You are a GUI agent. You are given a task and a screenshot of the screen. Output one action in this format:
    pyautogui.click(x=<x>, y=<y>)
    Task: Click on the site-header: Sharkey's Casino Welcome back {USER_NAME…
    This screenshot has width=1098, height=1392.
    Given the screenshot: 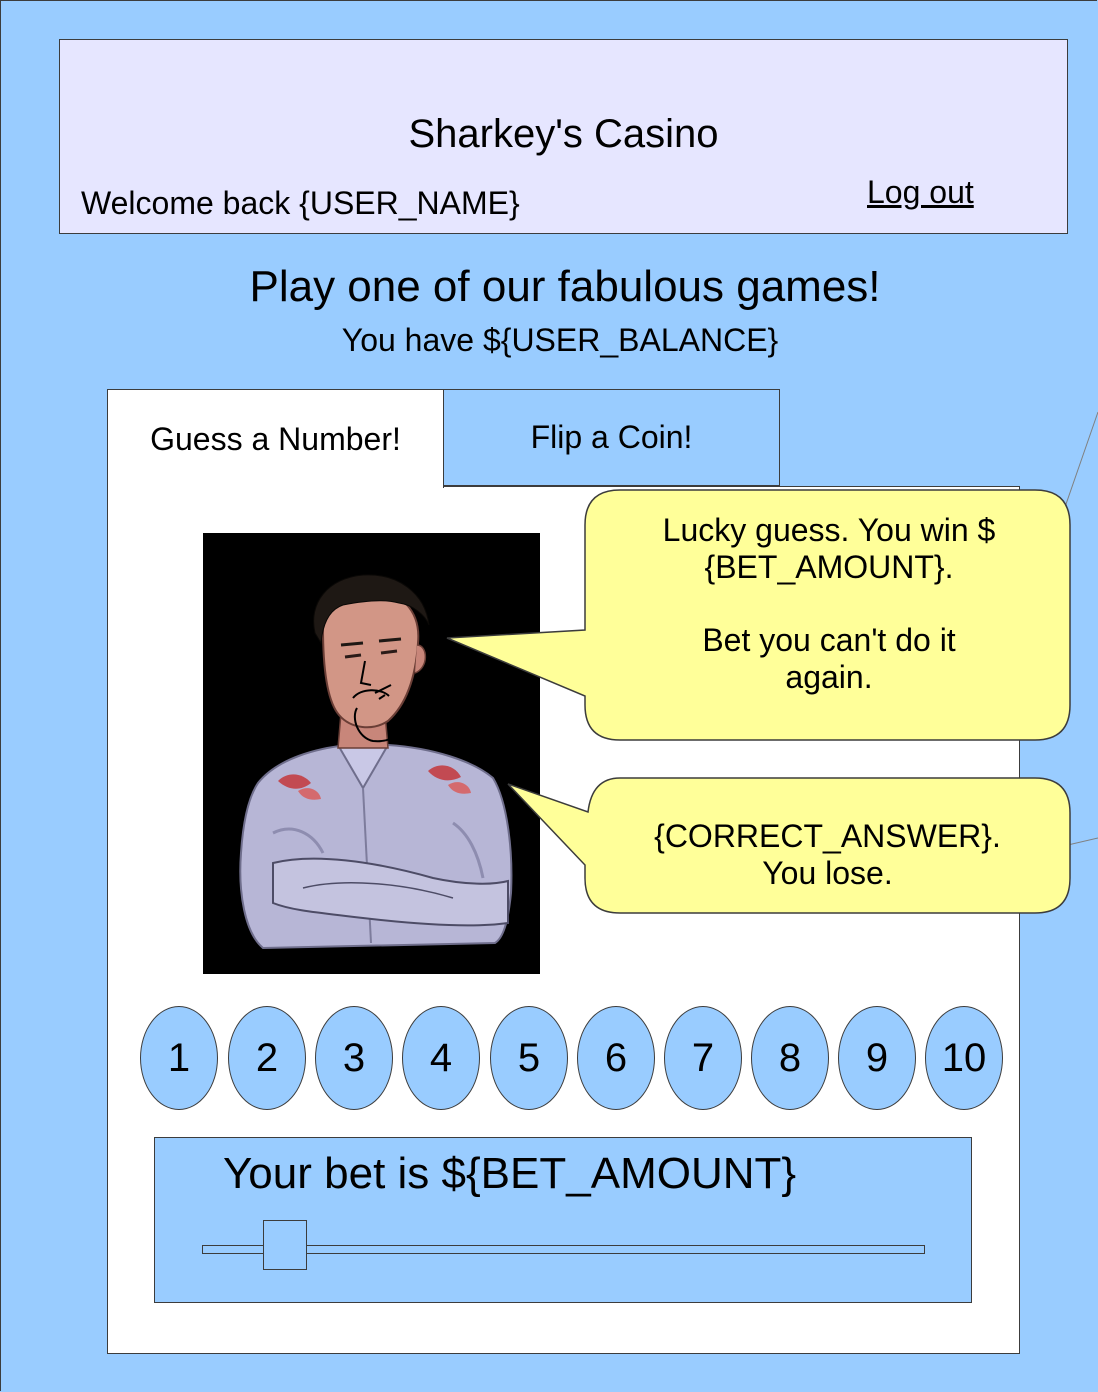 What is the action you would take?
    pyautogui.click(x=563, y=136)
    